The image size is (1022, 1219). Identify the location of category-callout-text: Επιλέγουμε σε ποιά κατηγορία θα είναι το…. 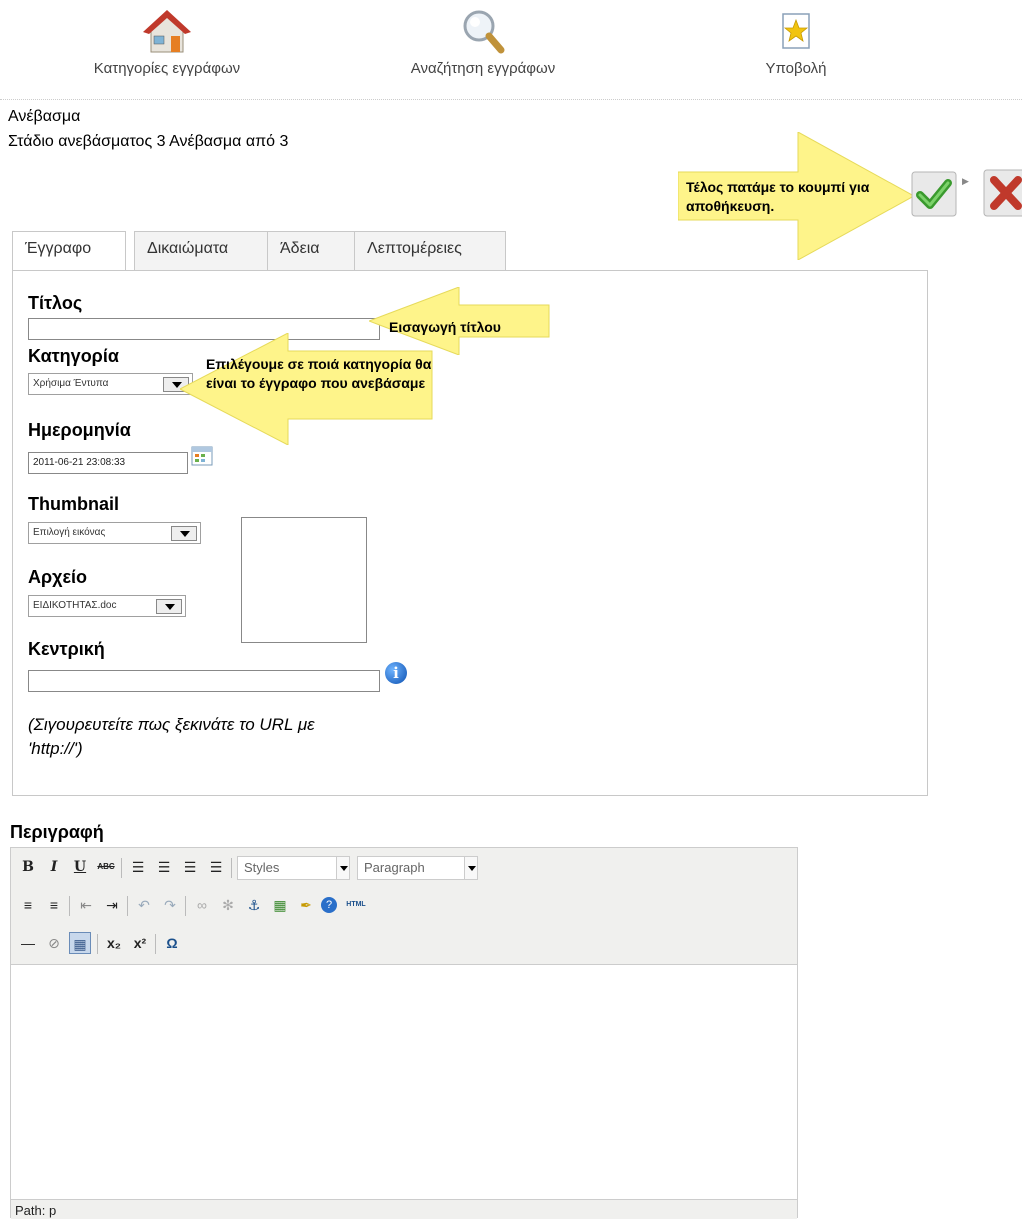
(319, 373).